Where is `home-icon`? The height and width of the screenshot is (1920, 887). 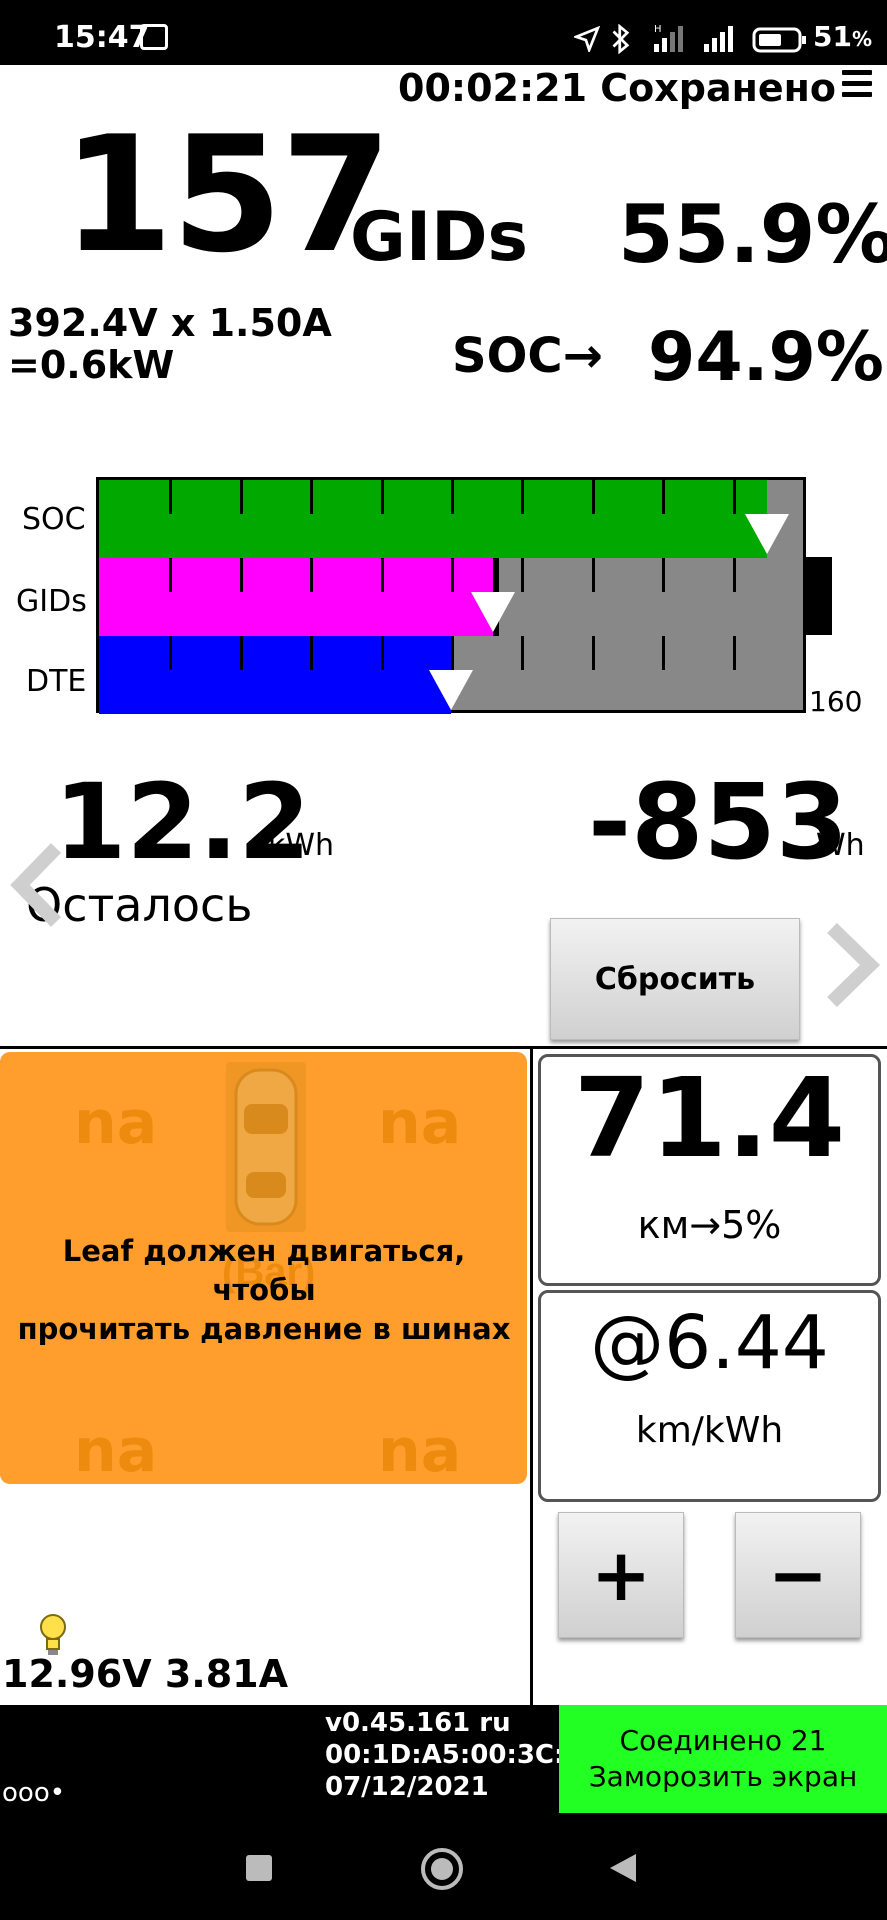
home-icon is located at coordinates (442, 1869).